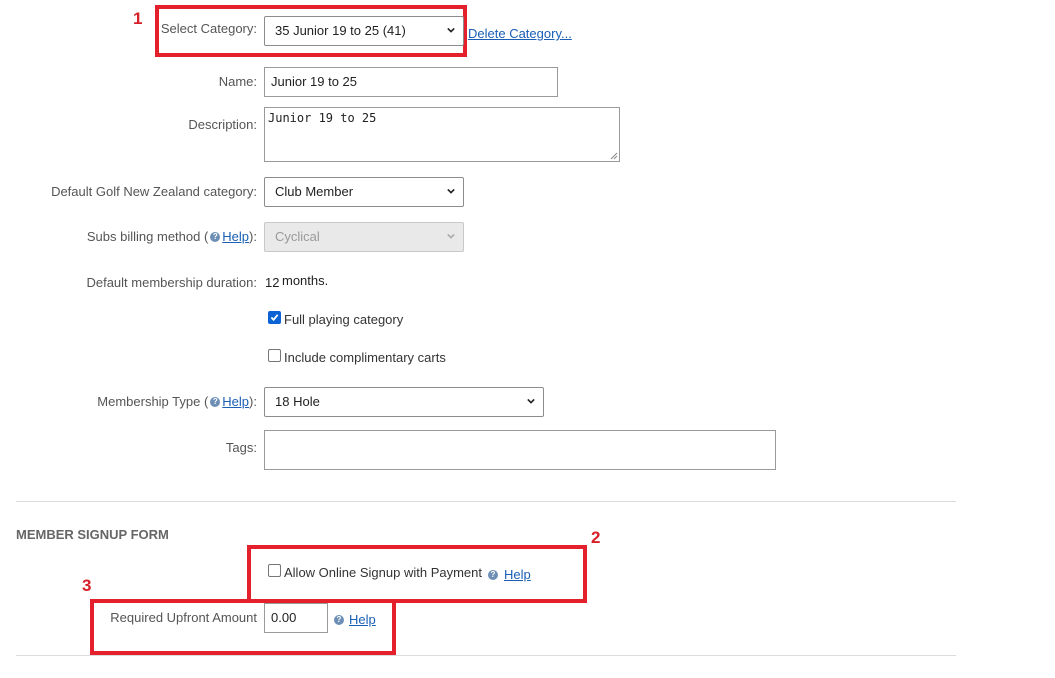 The width and height of the screenshot is (1055, 678). What do you see at coordinates (147, 236) in the screenshot?
I see `subs-billing-label-text: Subs billing method (` at bounding box center [147, 236].